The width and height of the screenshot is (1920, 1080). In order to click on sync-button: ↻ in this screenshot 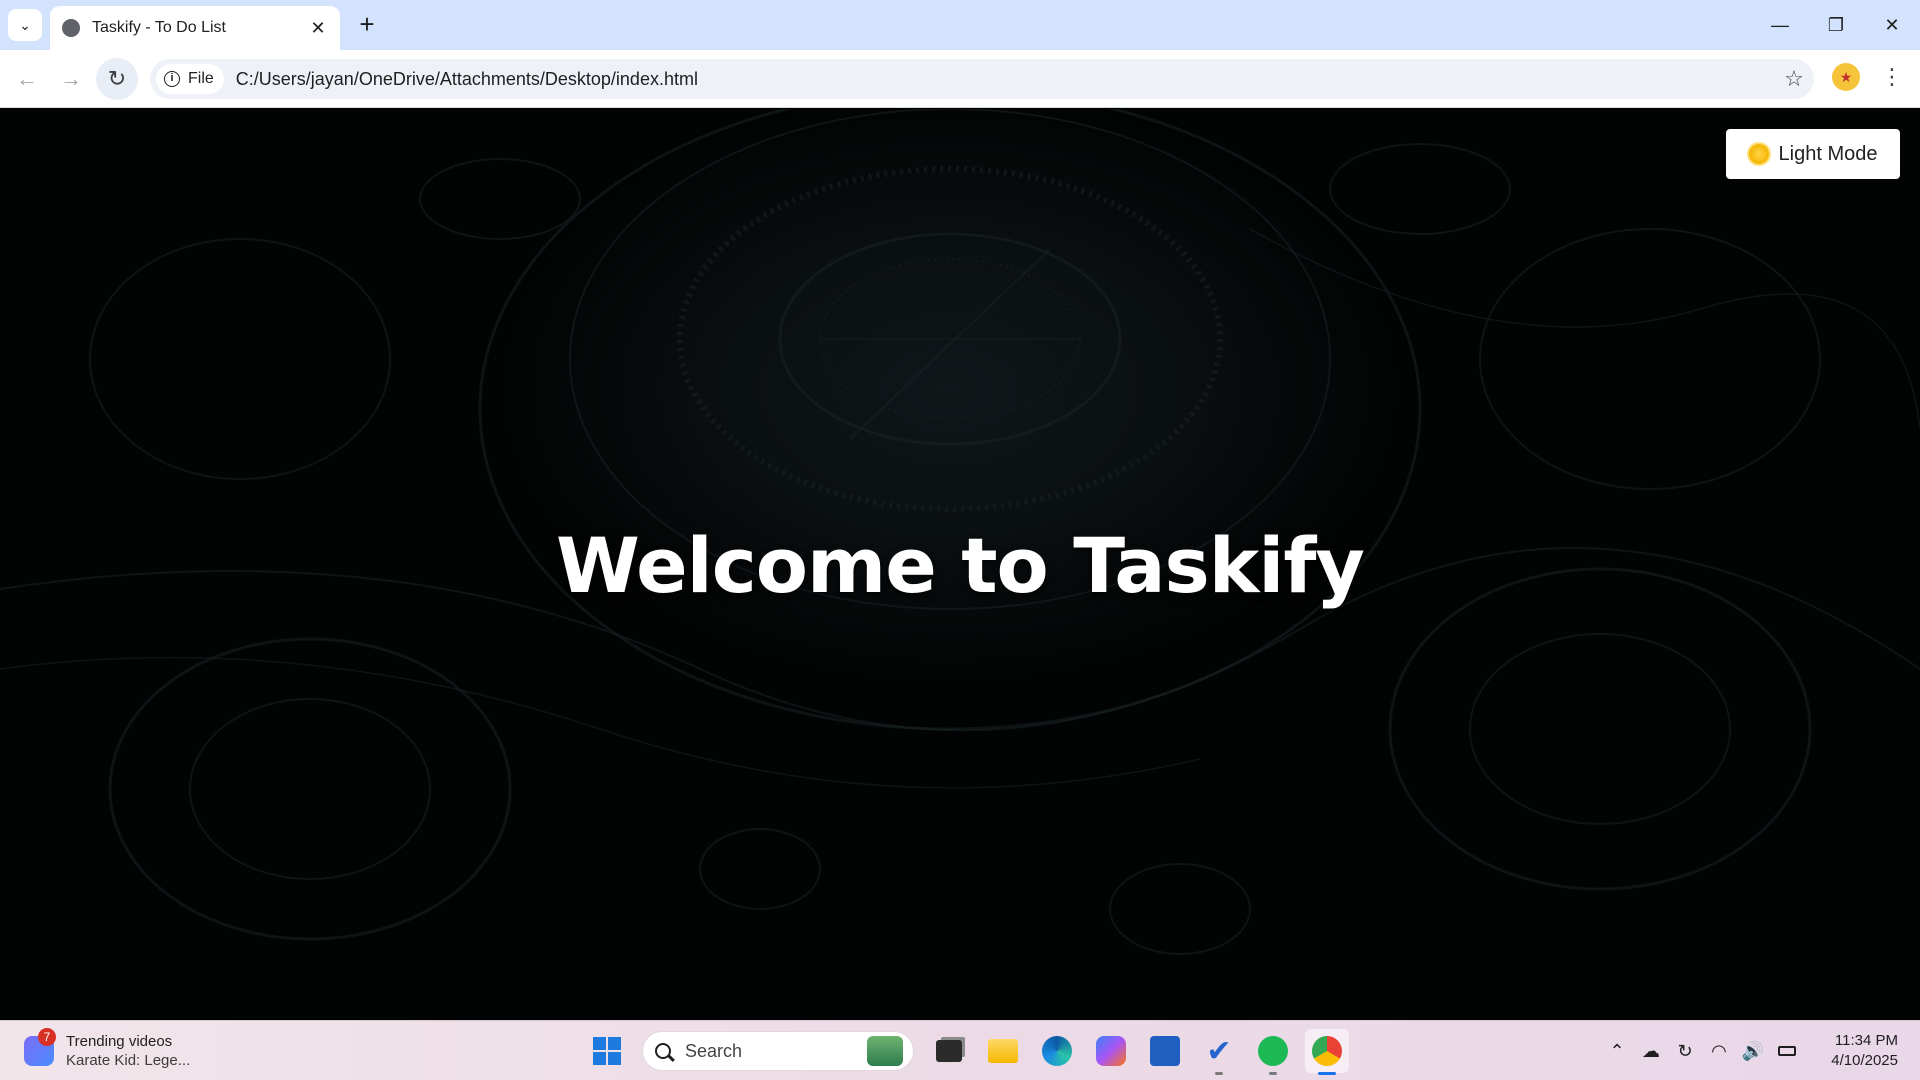, I will do `click(1685, 1051)`.